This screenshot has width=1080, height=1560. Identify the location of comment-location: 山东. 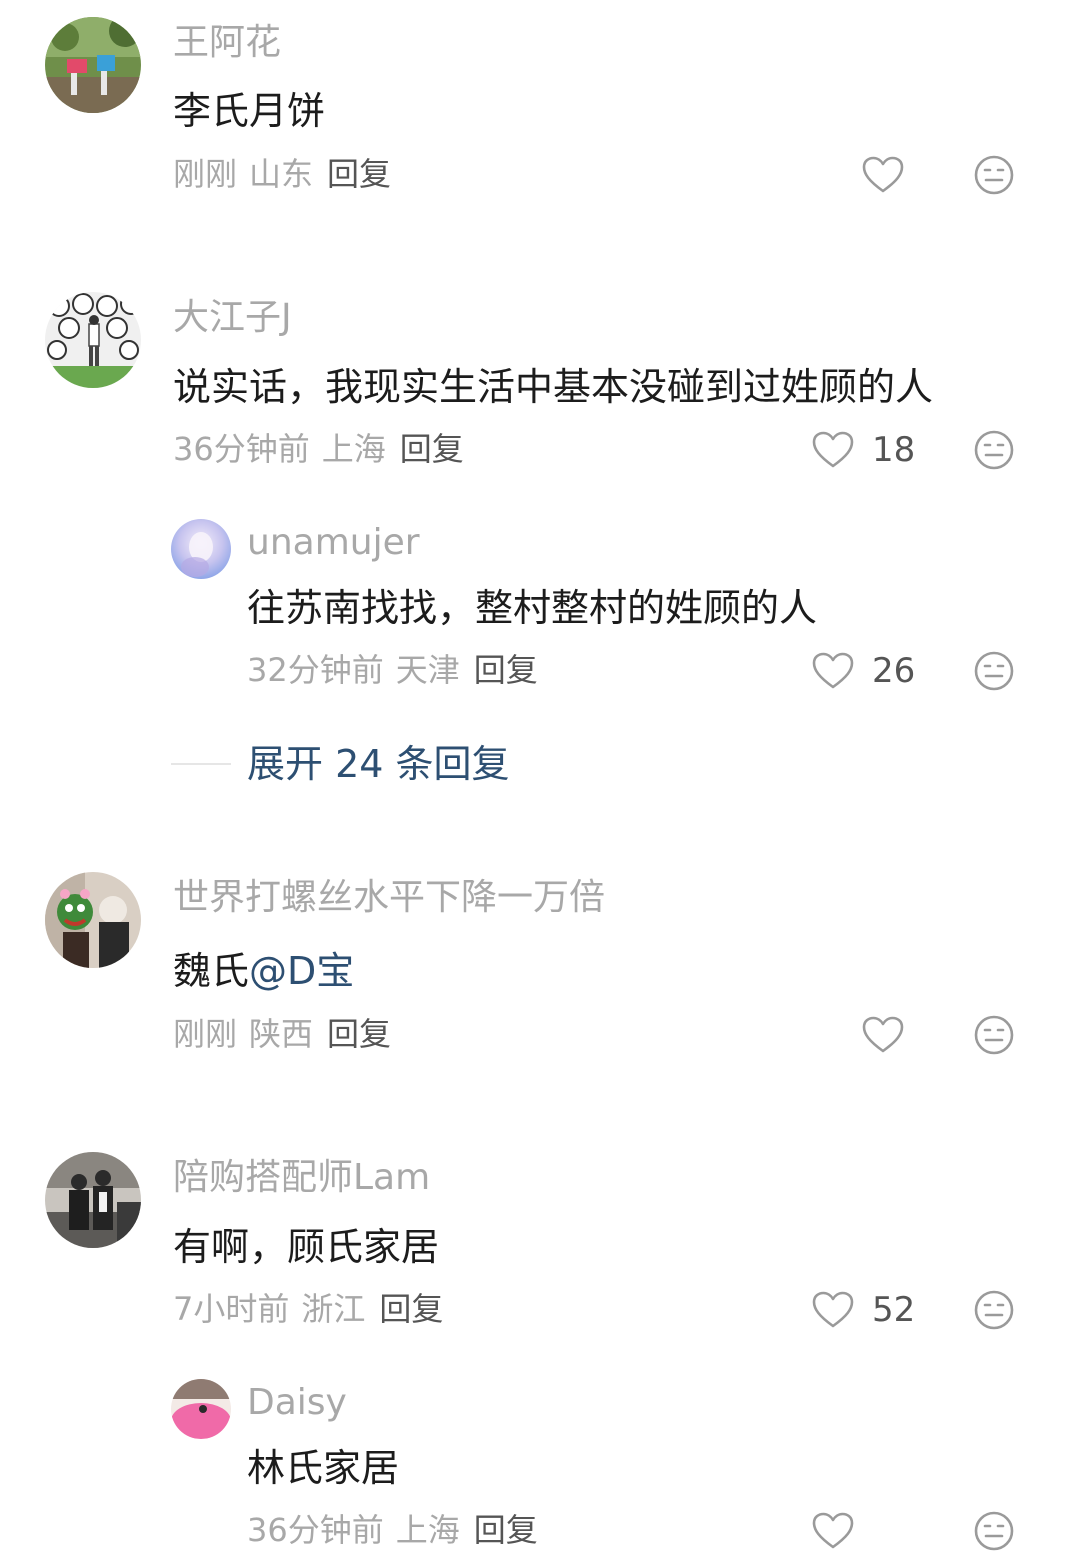
(281, 174).